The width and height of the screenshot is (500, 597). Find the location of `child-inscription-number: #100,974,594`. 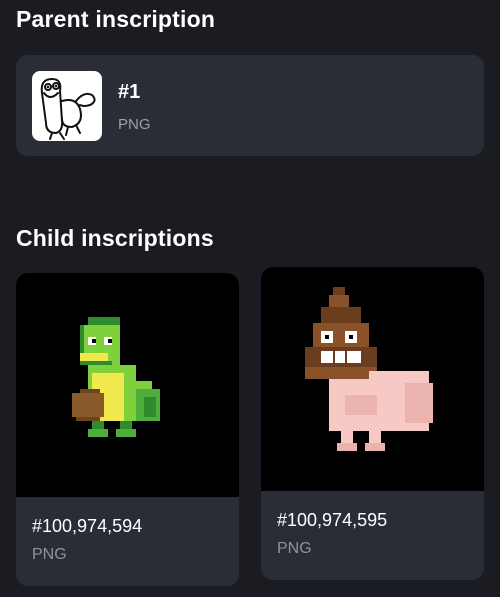

child-inscription-number: #100,974,594 is located at coordinates (87, 526).